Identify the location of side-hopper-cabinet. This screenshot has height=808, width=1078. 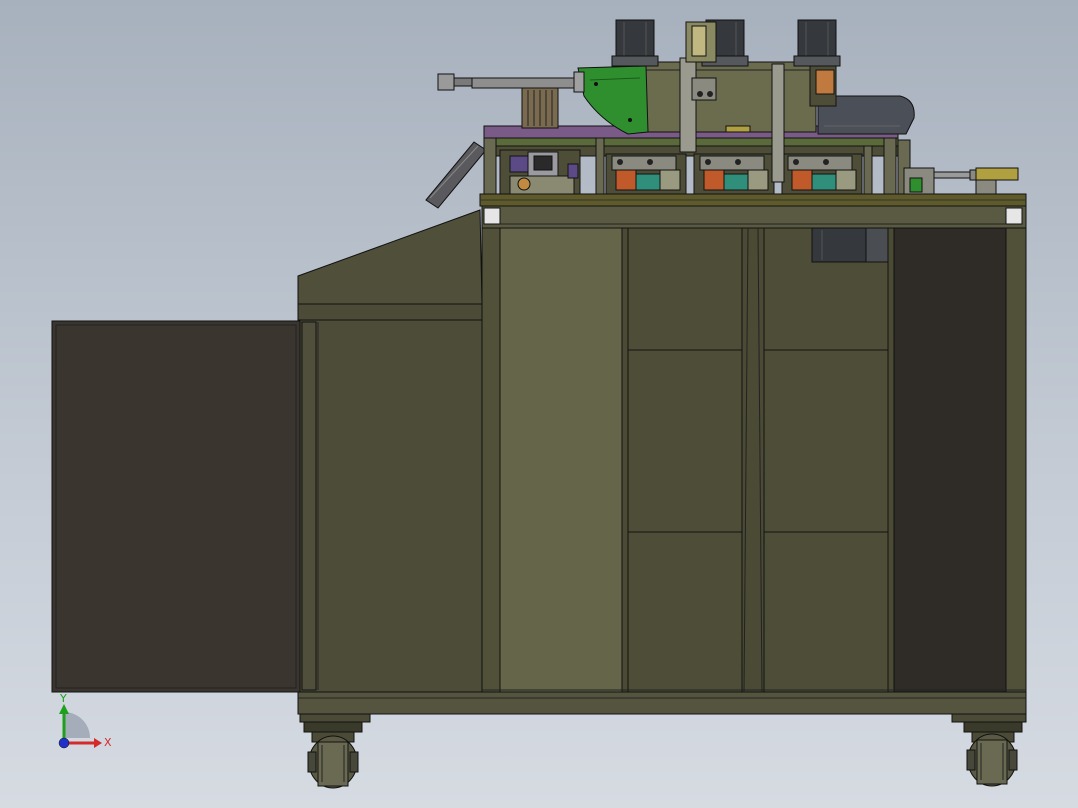
(390, 451).